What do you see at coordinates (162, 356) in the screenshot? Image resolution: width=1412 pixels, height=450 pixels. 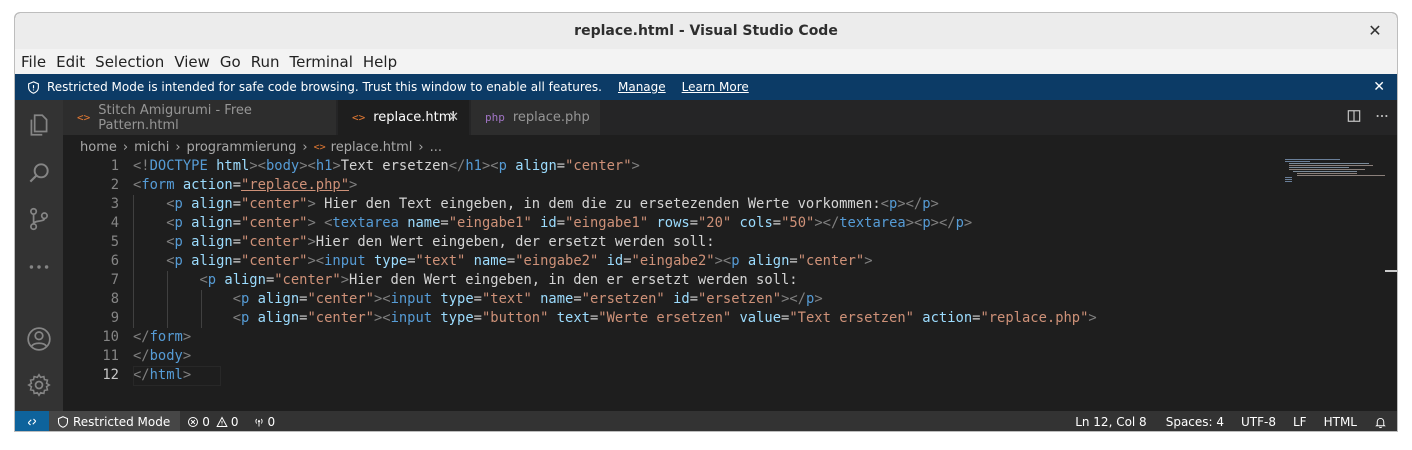 I see `code-text: </body>` at bounding box center [162, 356].